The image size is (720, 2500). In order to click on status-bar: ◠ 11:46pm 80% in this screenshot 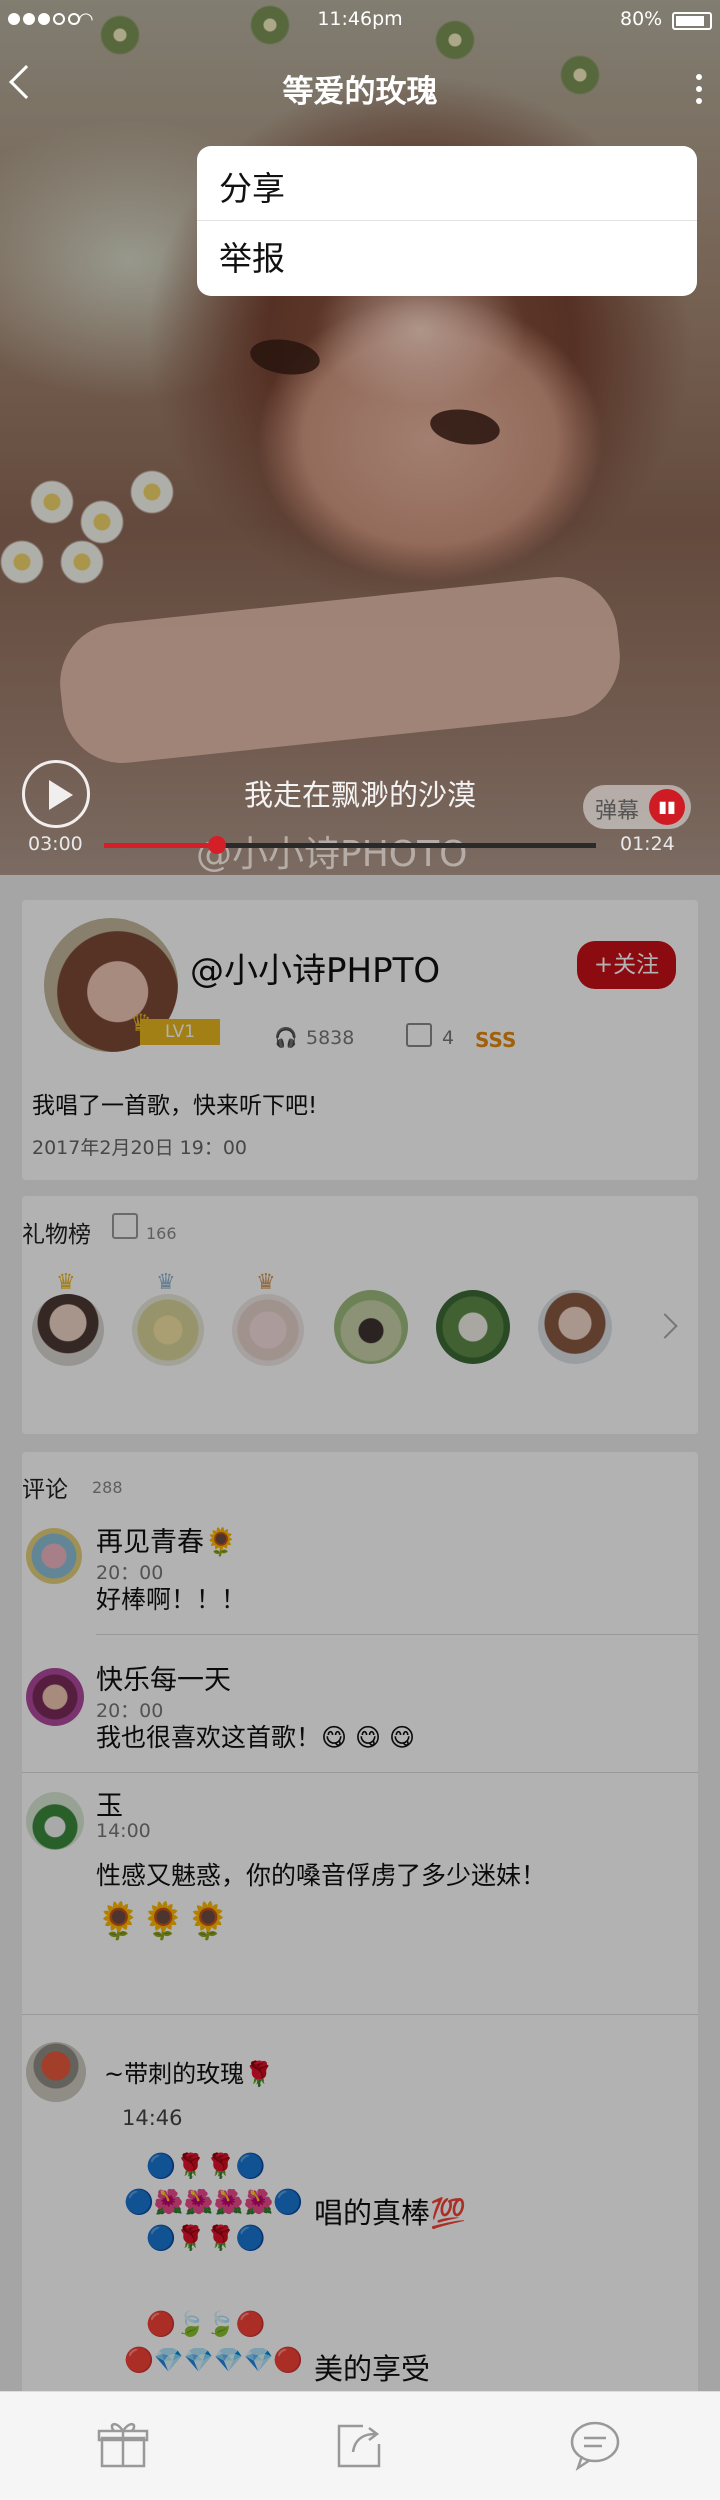, I will do `click(360, 20)`.